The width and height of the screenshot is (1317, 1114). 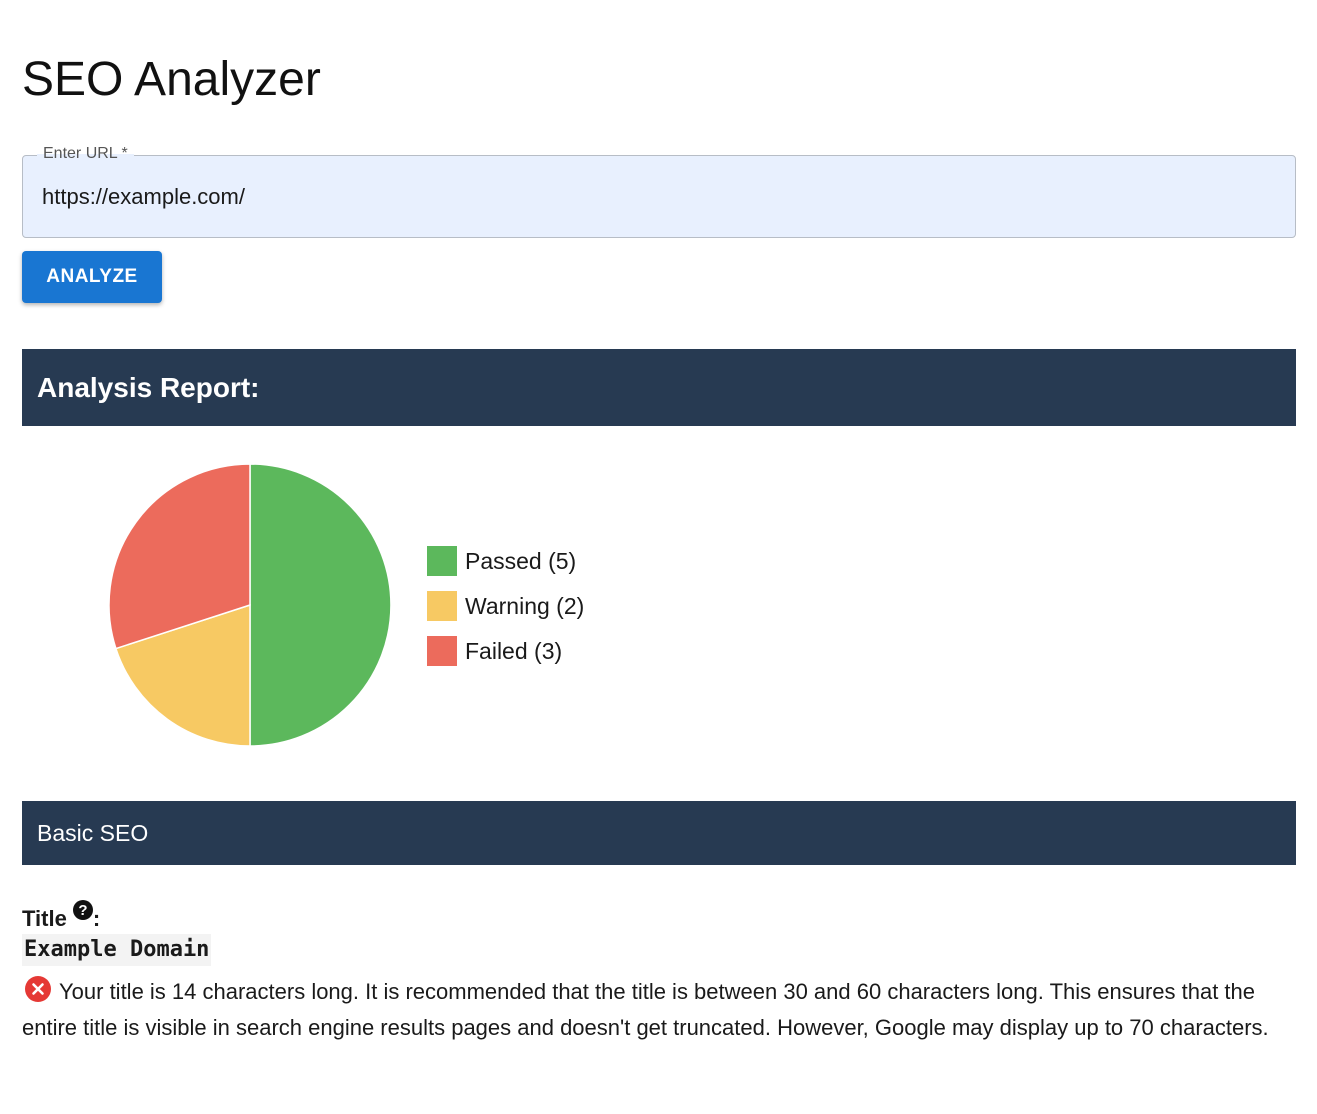 I want to click on url-field: Enter URL *, so click(x=659, y=191).